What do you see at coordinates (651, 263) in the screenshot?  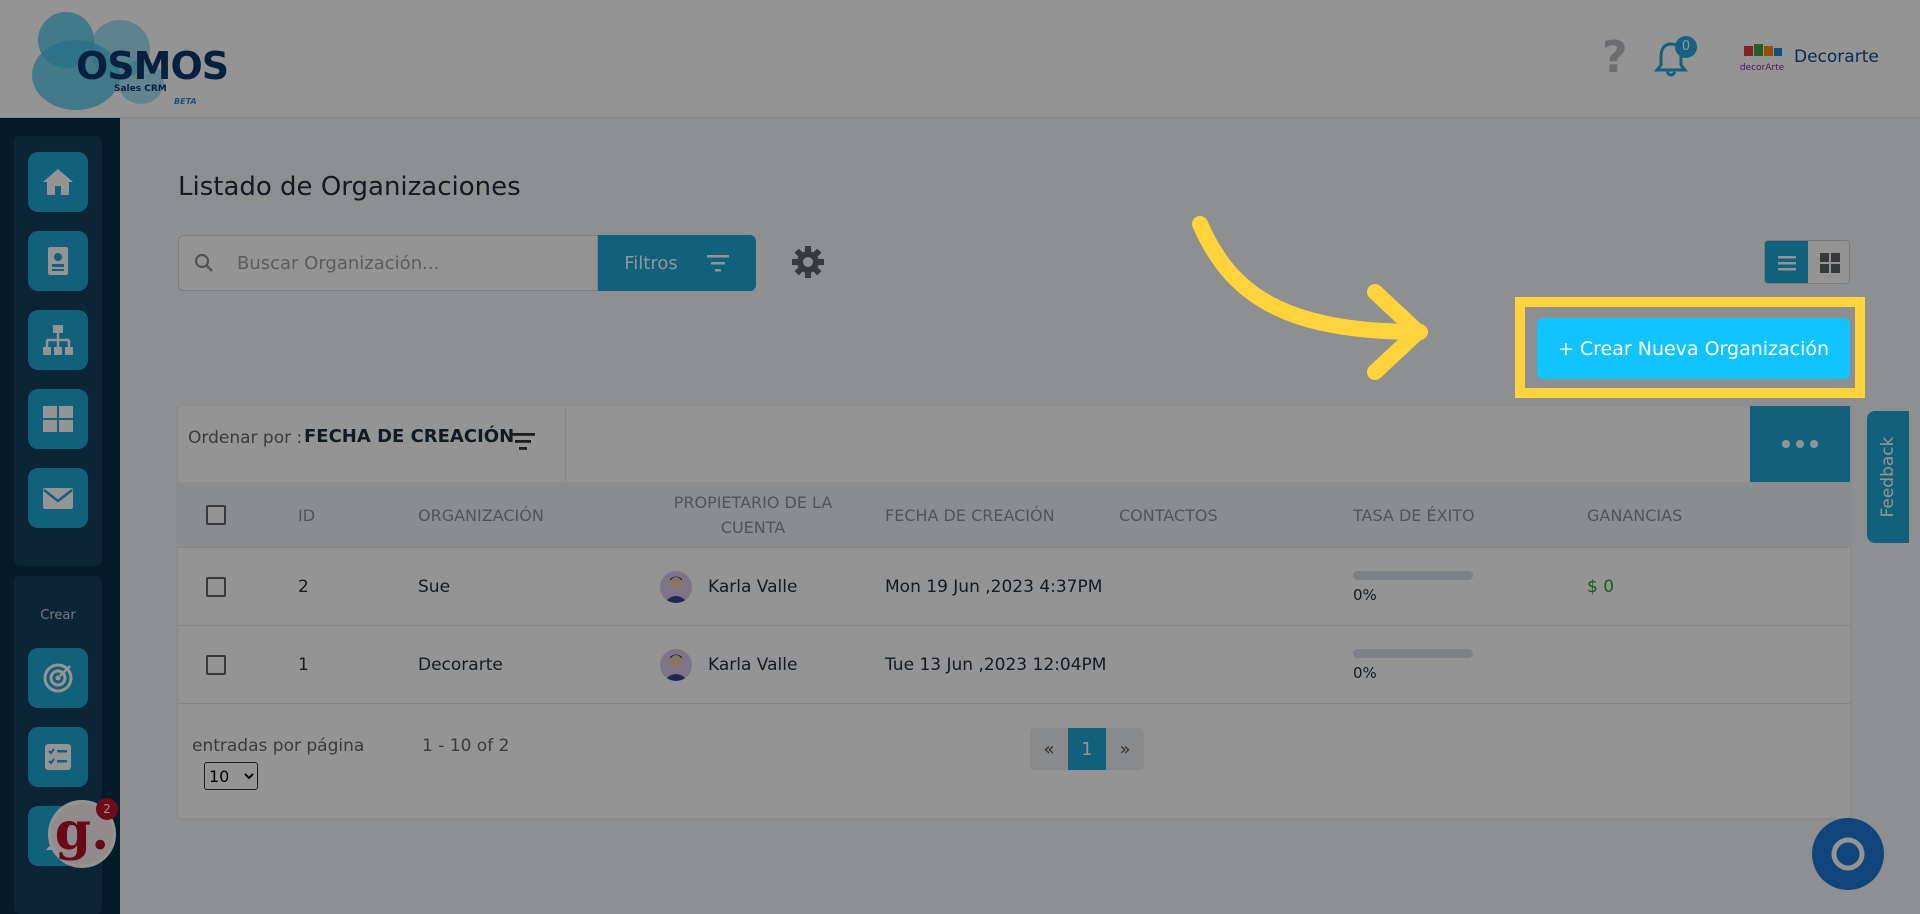 I see `filters-label: Filtros` at bounding box center [651, 263].